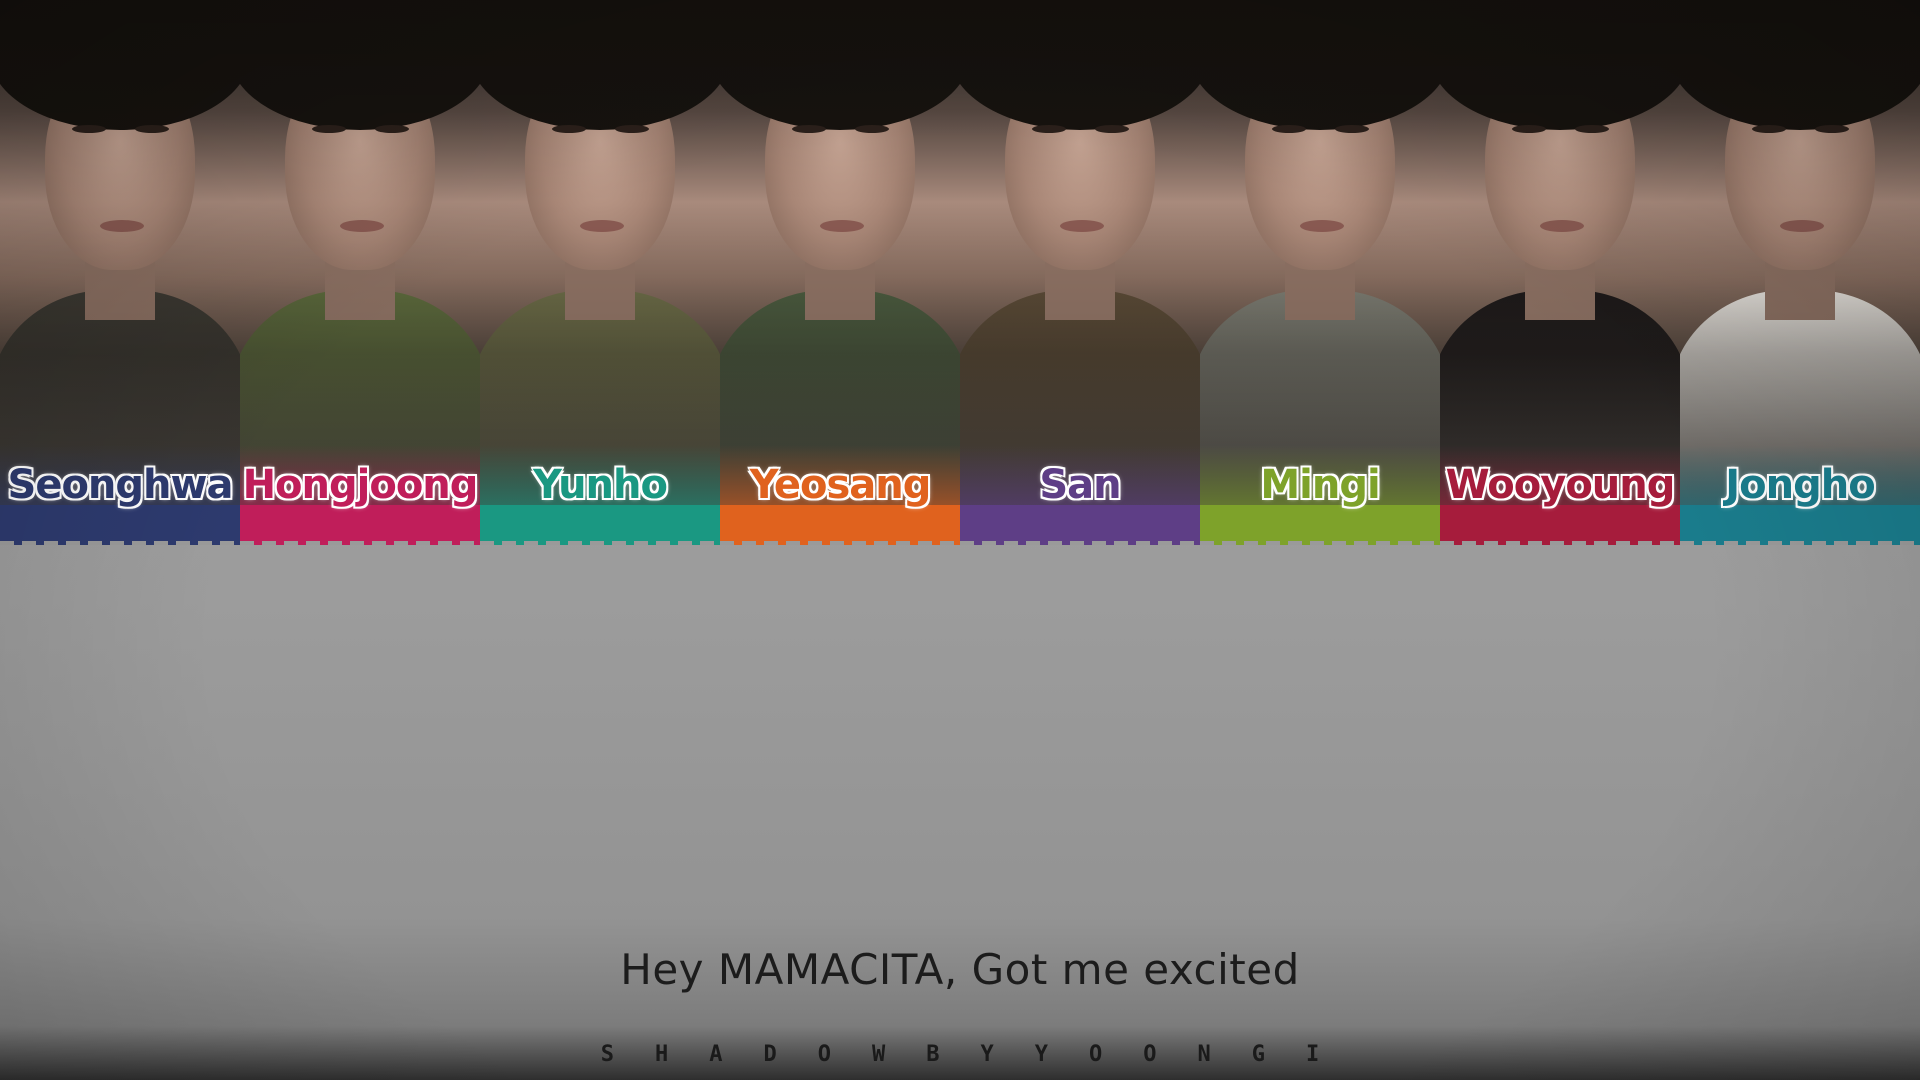  Describe the element at coordinates (361, 485) in the screenshot. I see `member-name-label: Hongjoong` at that location.